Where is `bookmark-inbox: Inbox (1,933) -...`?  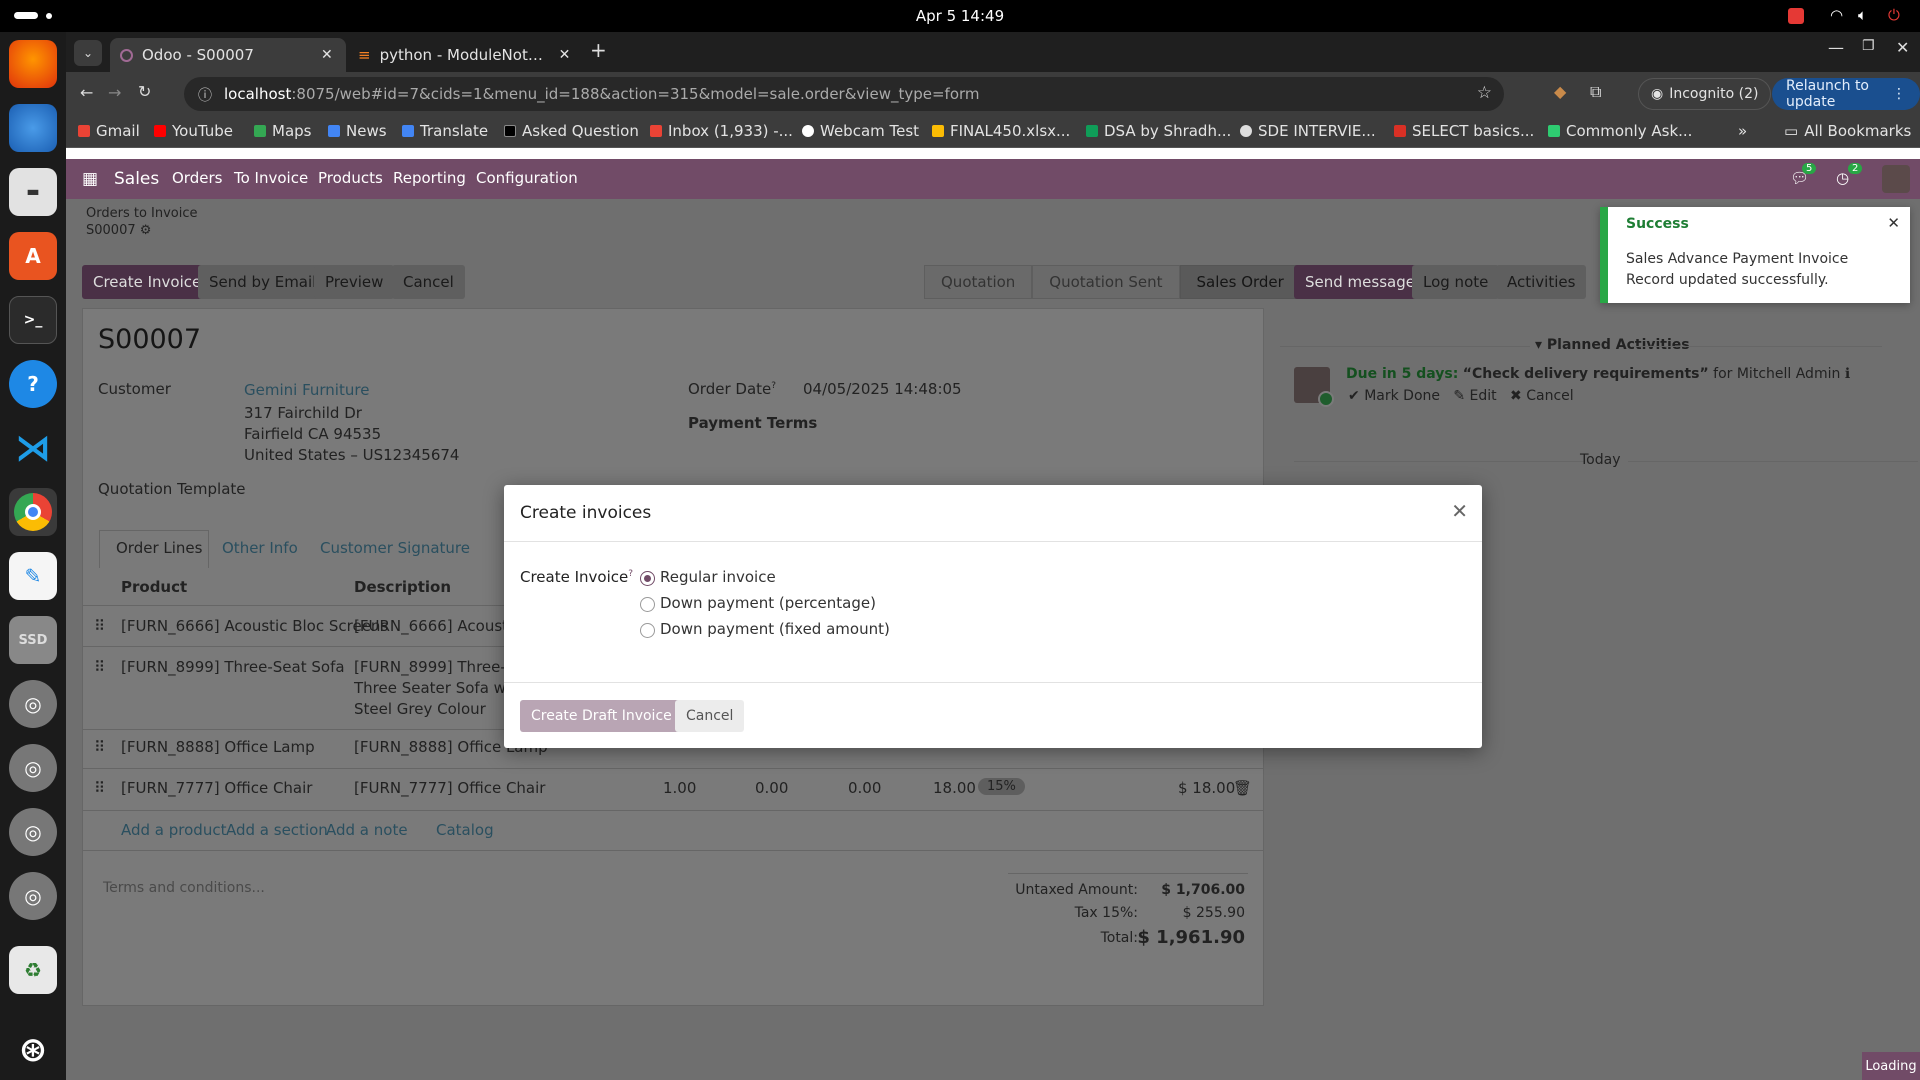
bookmark-inbox: Inbox (1,933) -... is located at coordinates (721, 131).